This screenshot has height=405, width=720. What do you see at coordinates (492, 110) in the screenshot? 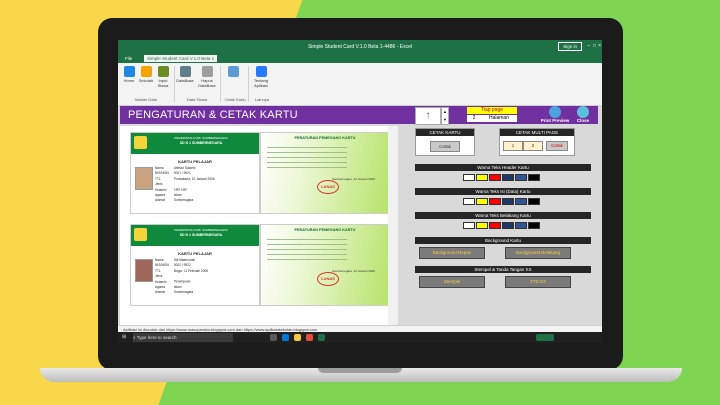
I see `page-label: Tiap page` at bounding box center [492, 110].